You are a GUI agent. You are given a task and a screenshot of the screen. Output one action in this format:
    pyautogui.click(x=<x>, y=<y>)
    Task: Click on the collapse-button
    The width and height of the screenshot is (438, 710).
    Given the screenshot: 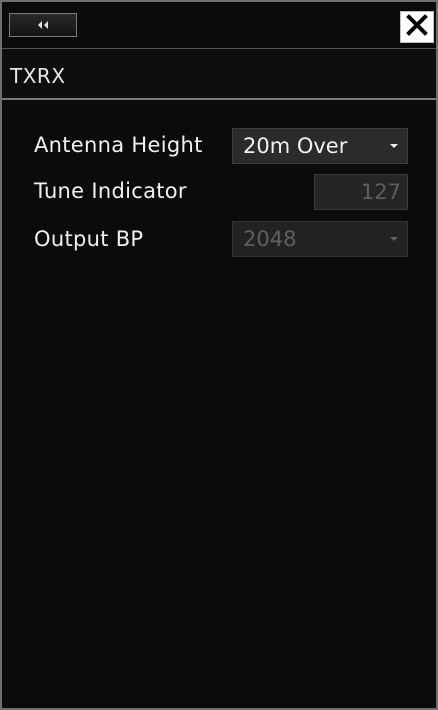 What is the action you would take?
    pyautogui.click(x=43, y=25)
    